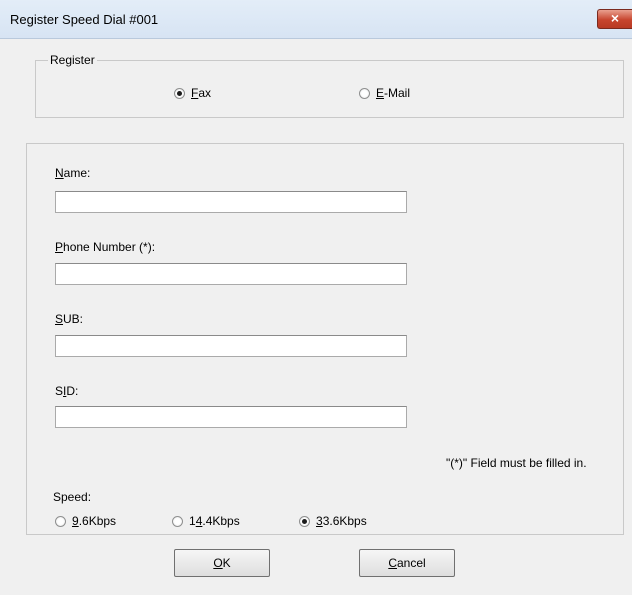 This screenshot has width=632, height=595. What do you see at coordinates (179, 93) in the screenshot?
I see `radio-fax-indicator` at bounding box center [179, 93].